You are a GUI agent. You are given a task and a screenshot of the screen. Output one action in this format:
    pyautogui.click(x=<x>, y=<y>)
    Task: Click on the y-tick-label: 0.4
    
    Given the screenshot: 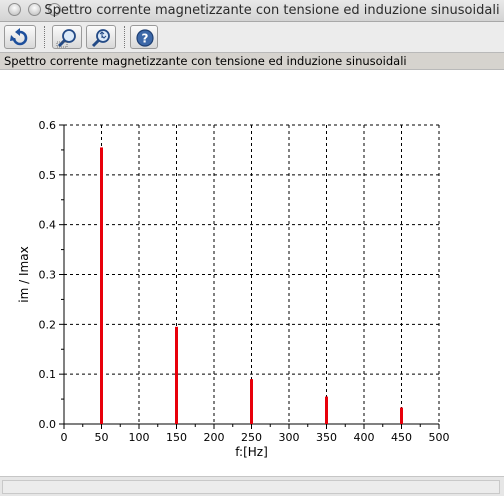 What is the action you would take?
    pyautogui.click(x=48, y=225)
    